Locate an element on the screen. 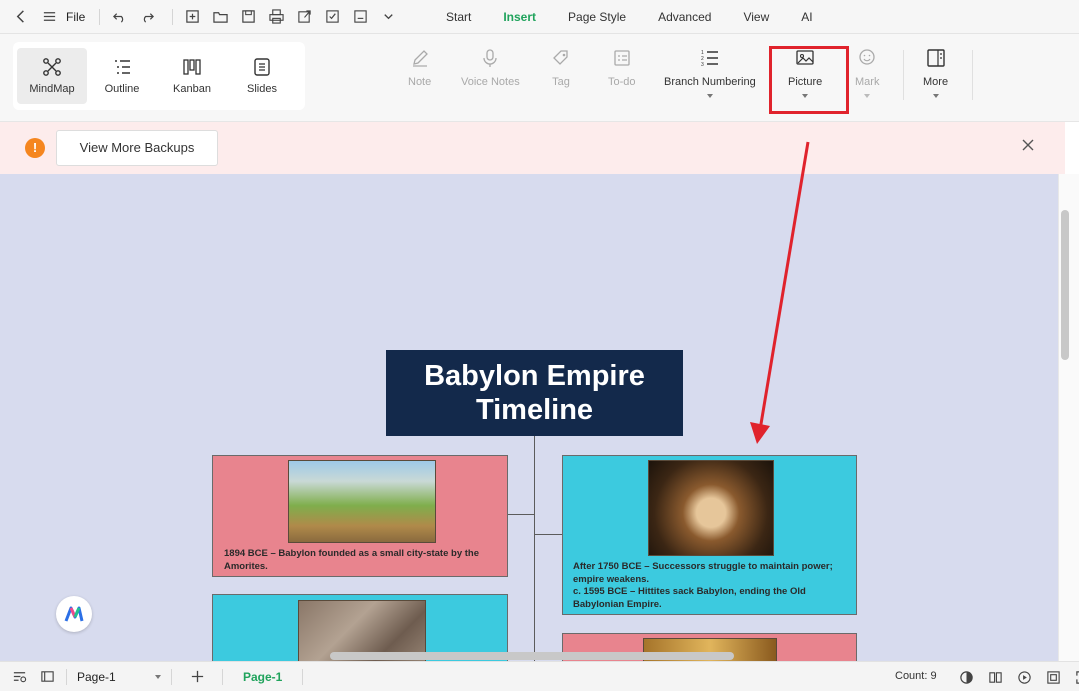  svg-text: 3 is located at coordinates (702, 65).